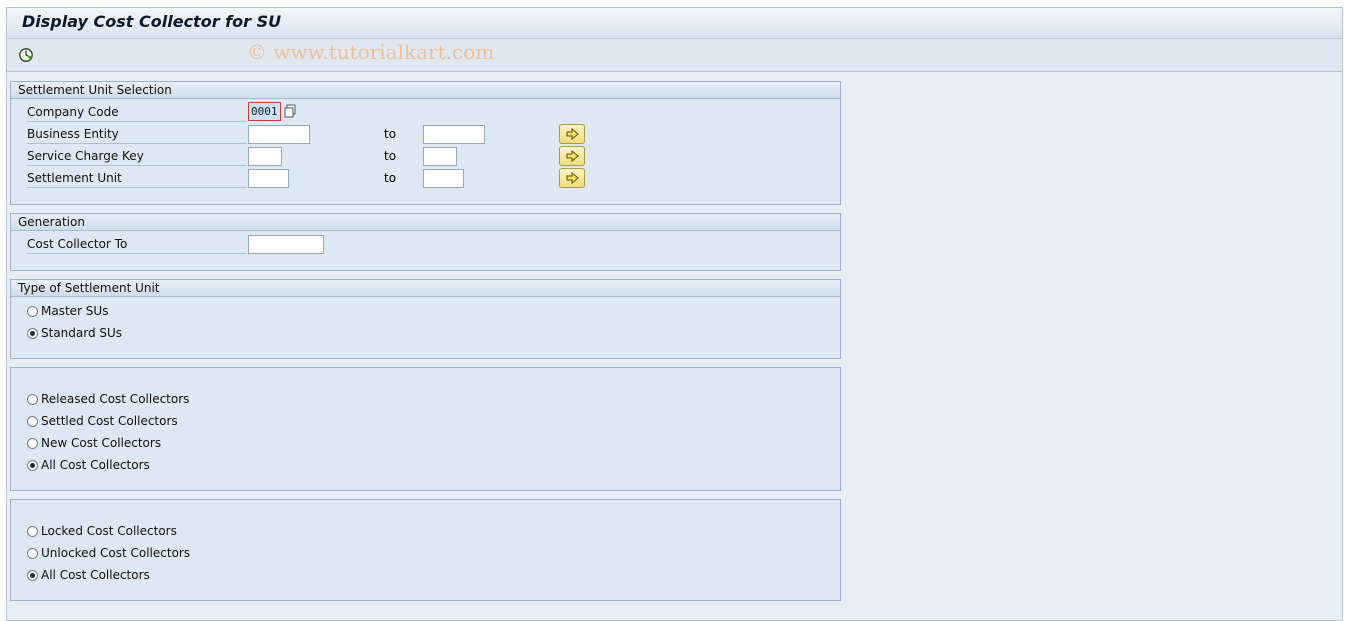 This screenshot has height=621, width=1348. Describe the element at coordinates (290, 111) in the screenshot. I see `value-help-icon` at that location.